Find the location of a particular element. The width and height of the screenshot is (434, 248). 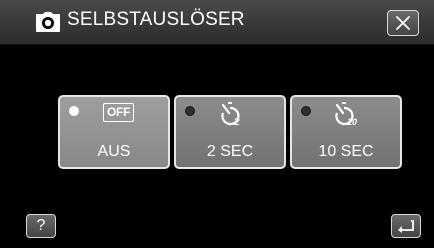

option-label: AUS is located at coordinates (114, 151).